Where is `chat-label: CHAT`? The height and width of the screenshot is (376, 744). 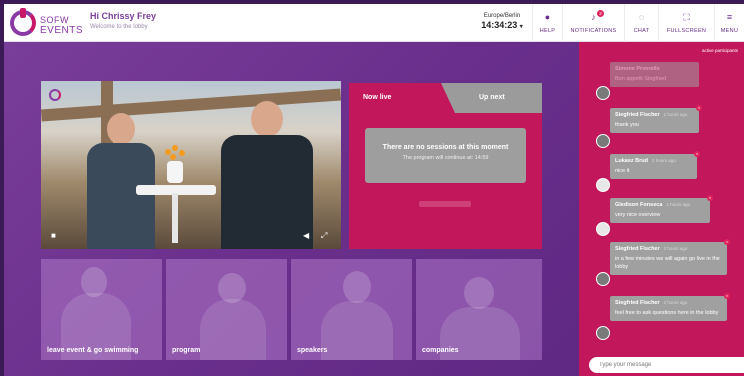 chat-label: CHAT is located at coordinates (641, 31).